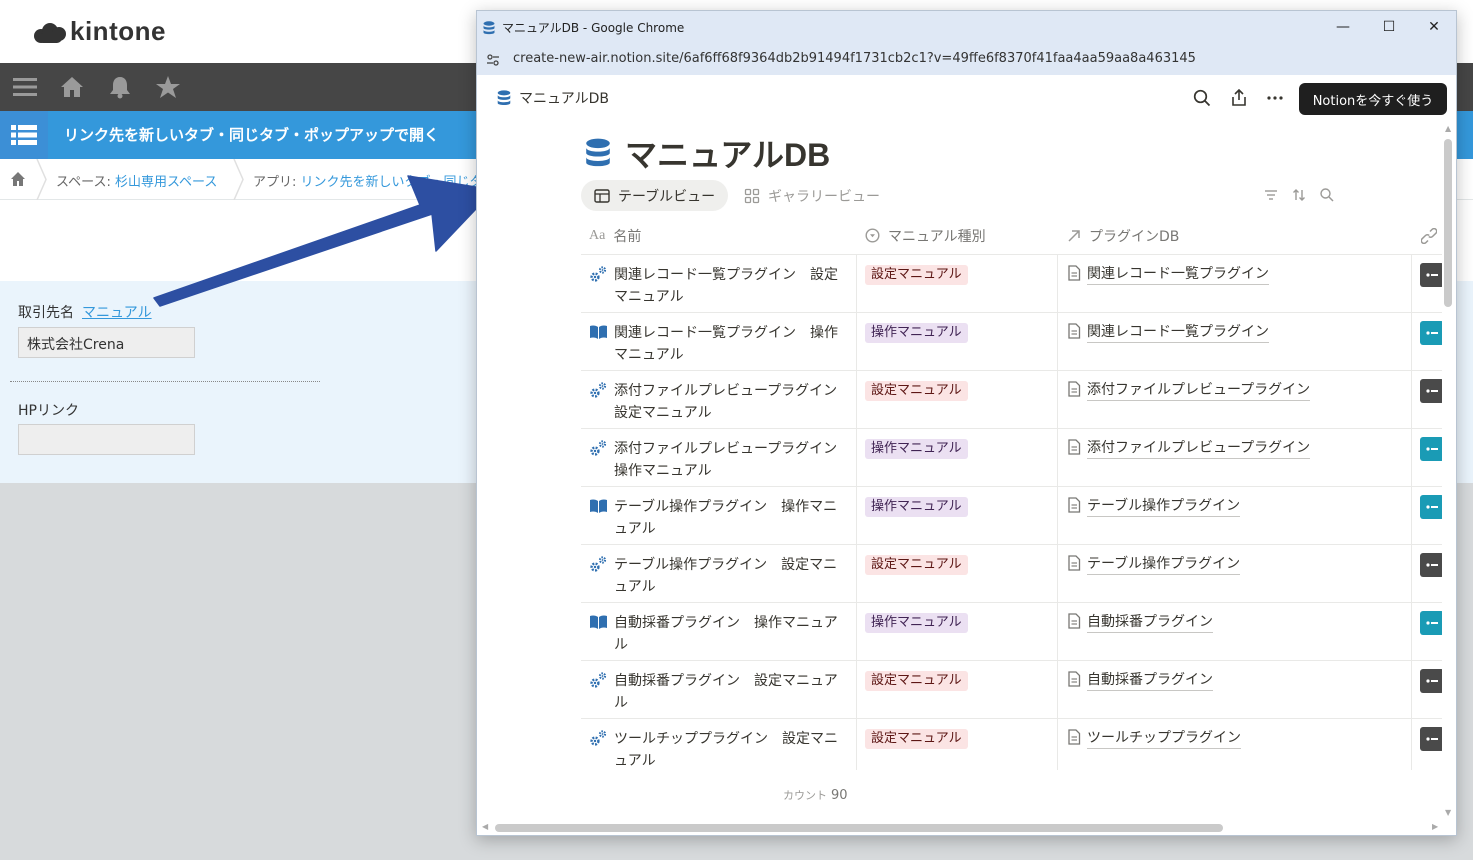  Describe the element at coordinates (728, 692) in the screenshot. I see `row-name: 自動採番プラグイン 設定マニュアル` at that location.